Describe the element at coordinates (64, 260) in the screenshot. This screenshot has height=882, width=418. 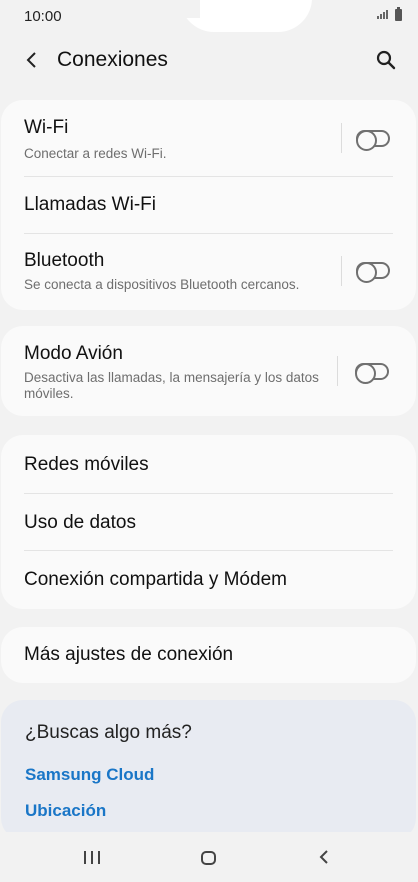
I see `row-label: Bluetooth` at that location.